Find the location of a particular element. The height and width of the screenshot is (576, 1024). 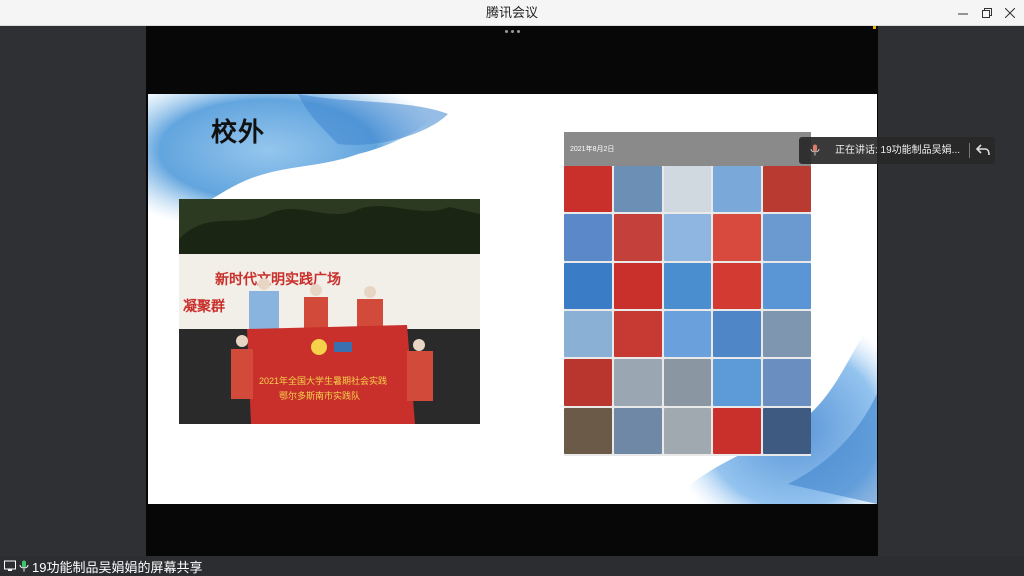

album-date: 2021年8月2日 is located at coordinates (592, 149).